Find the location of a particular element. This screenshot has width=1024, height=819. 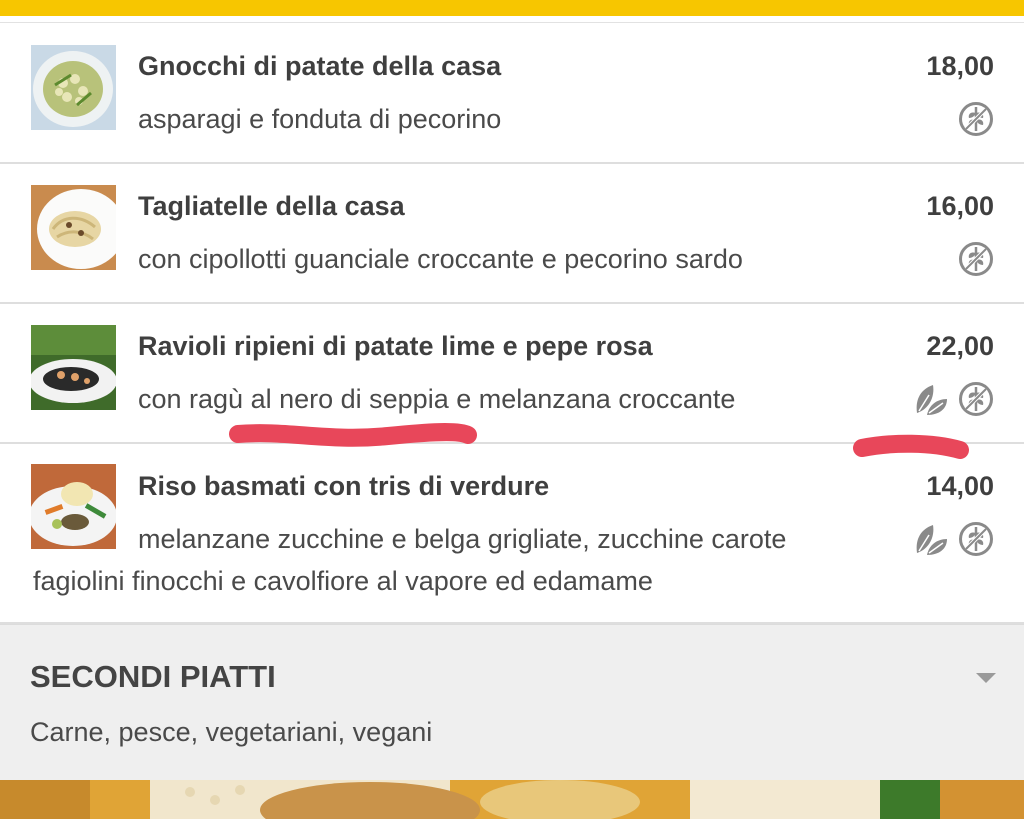

top-divider is located at coordinates (512, 19).